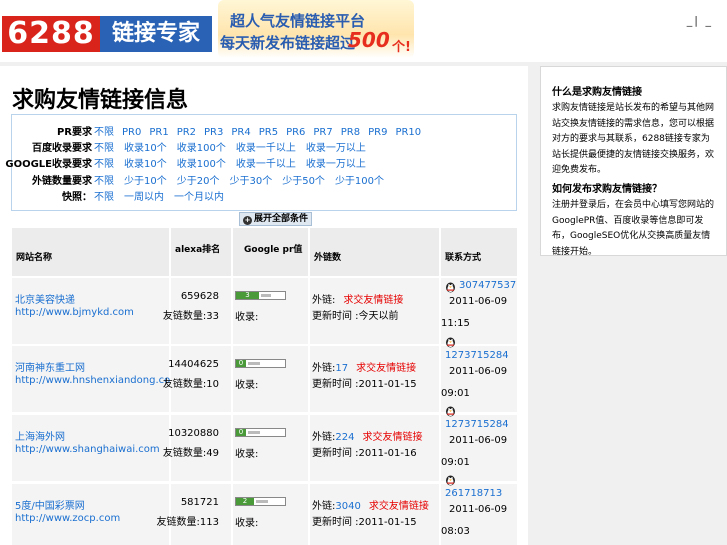  I want to click on alexa-rank: 581721, so click(199, 502).